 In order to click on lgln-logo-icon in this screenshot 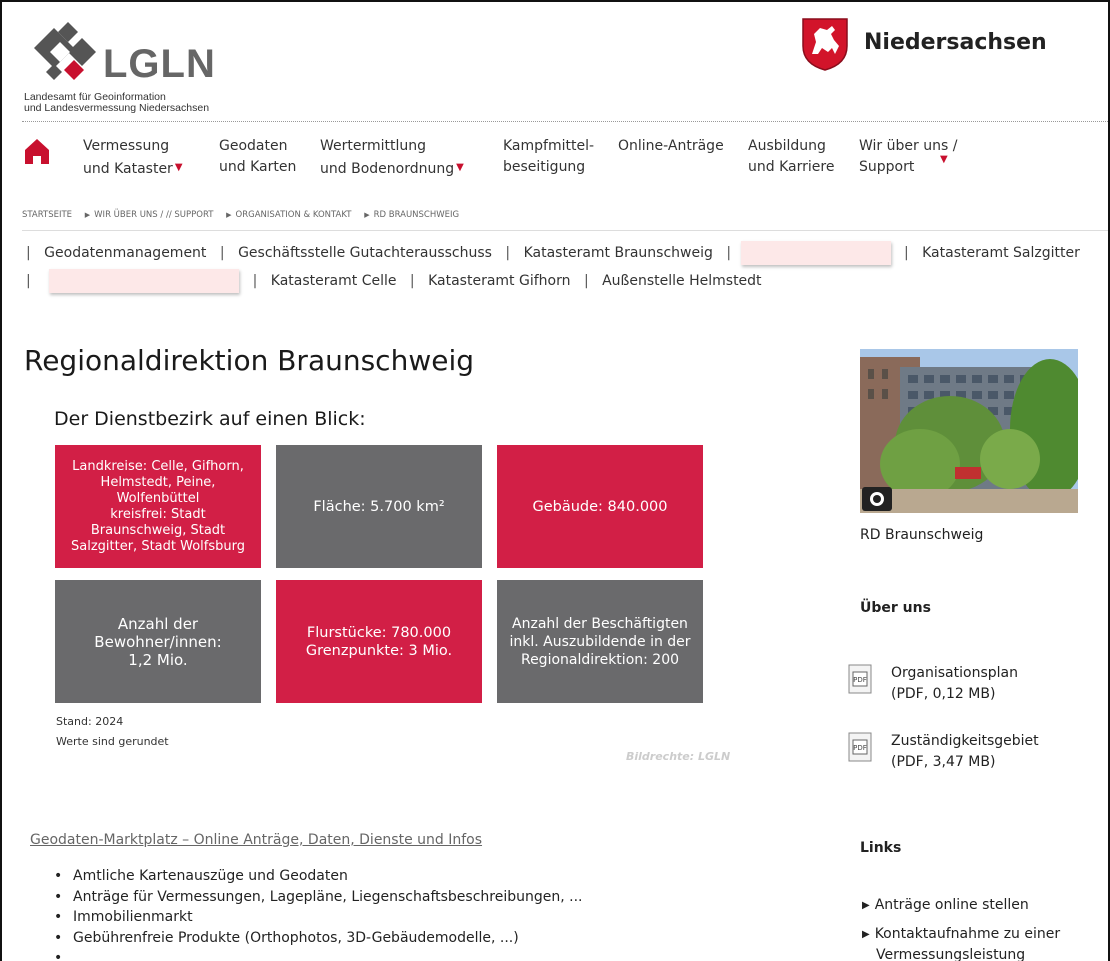, I will do `click(64, 53)`.